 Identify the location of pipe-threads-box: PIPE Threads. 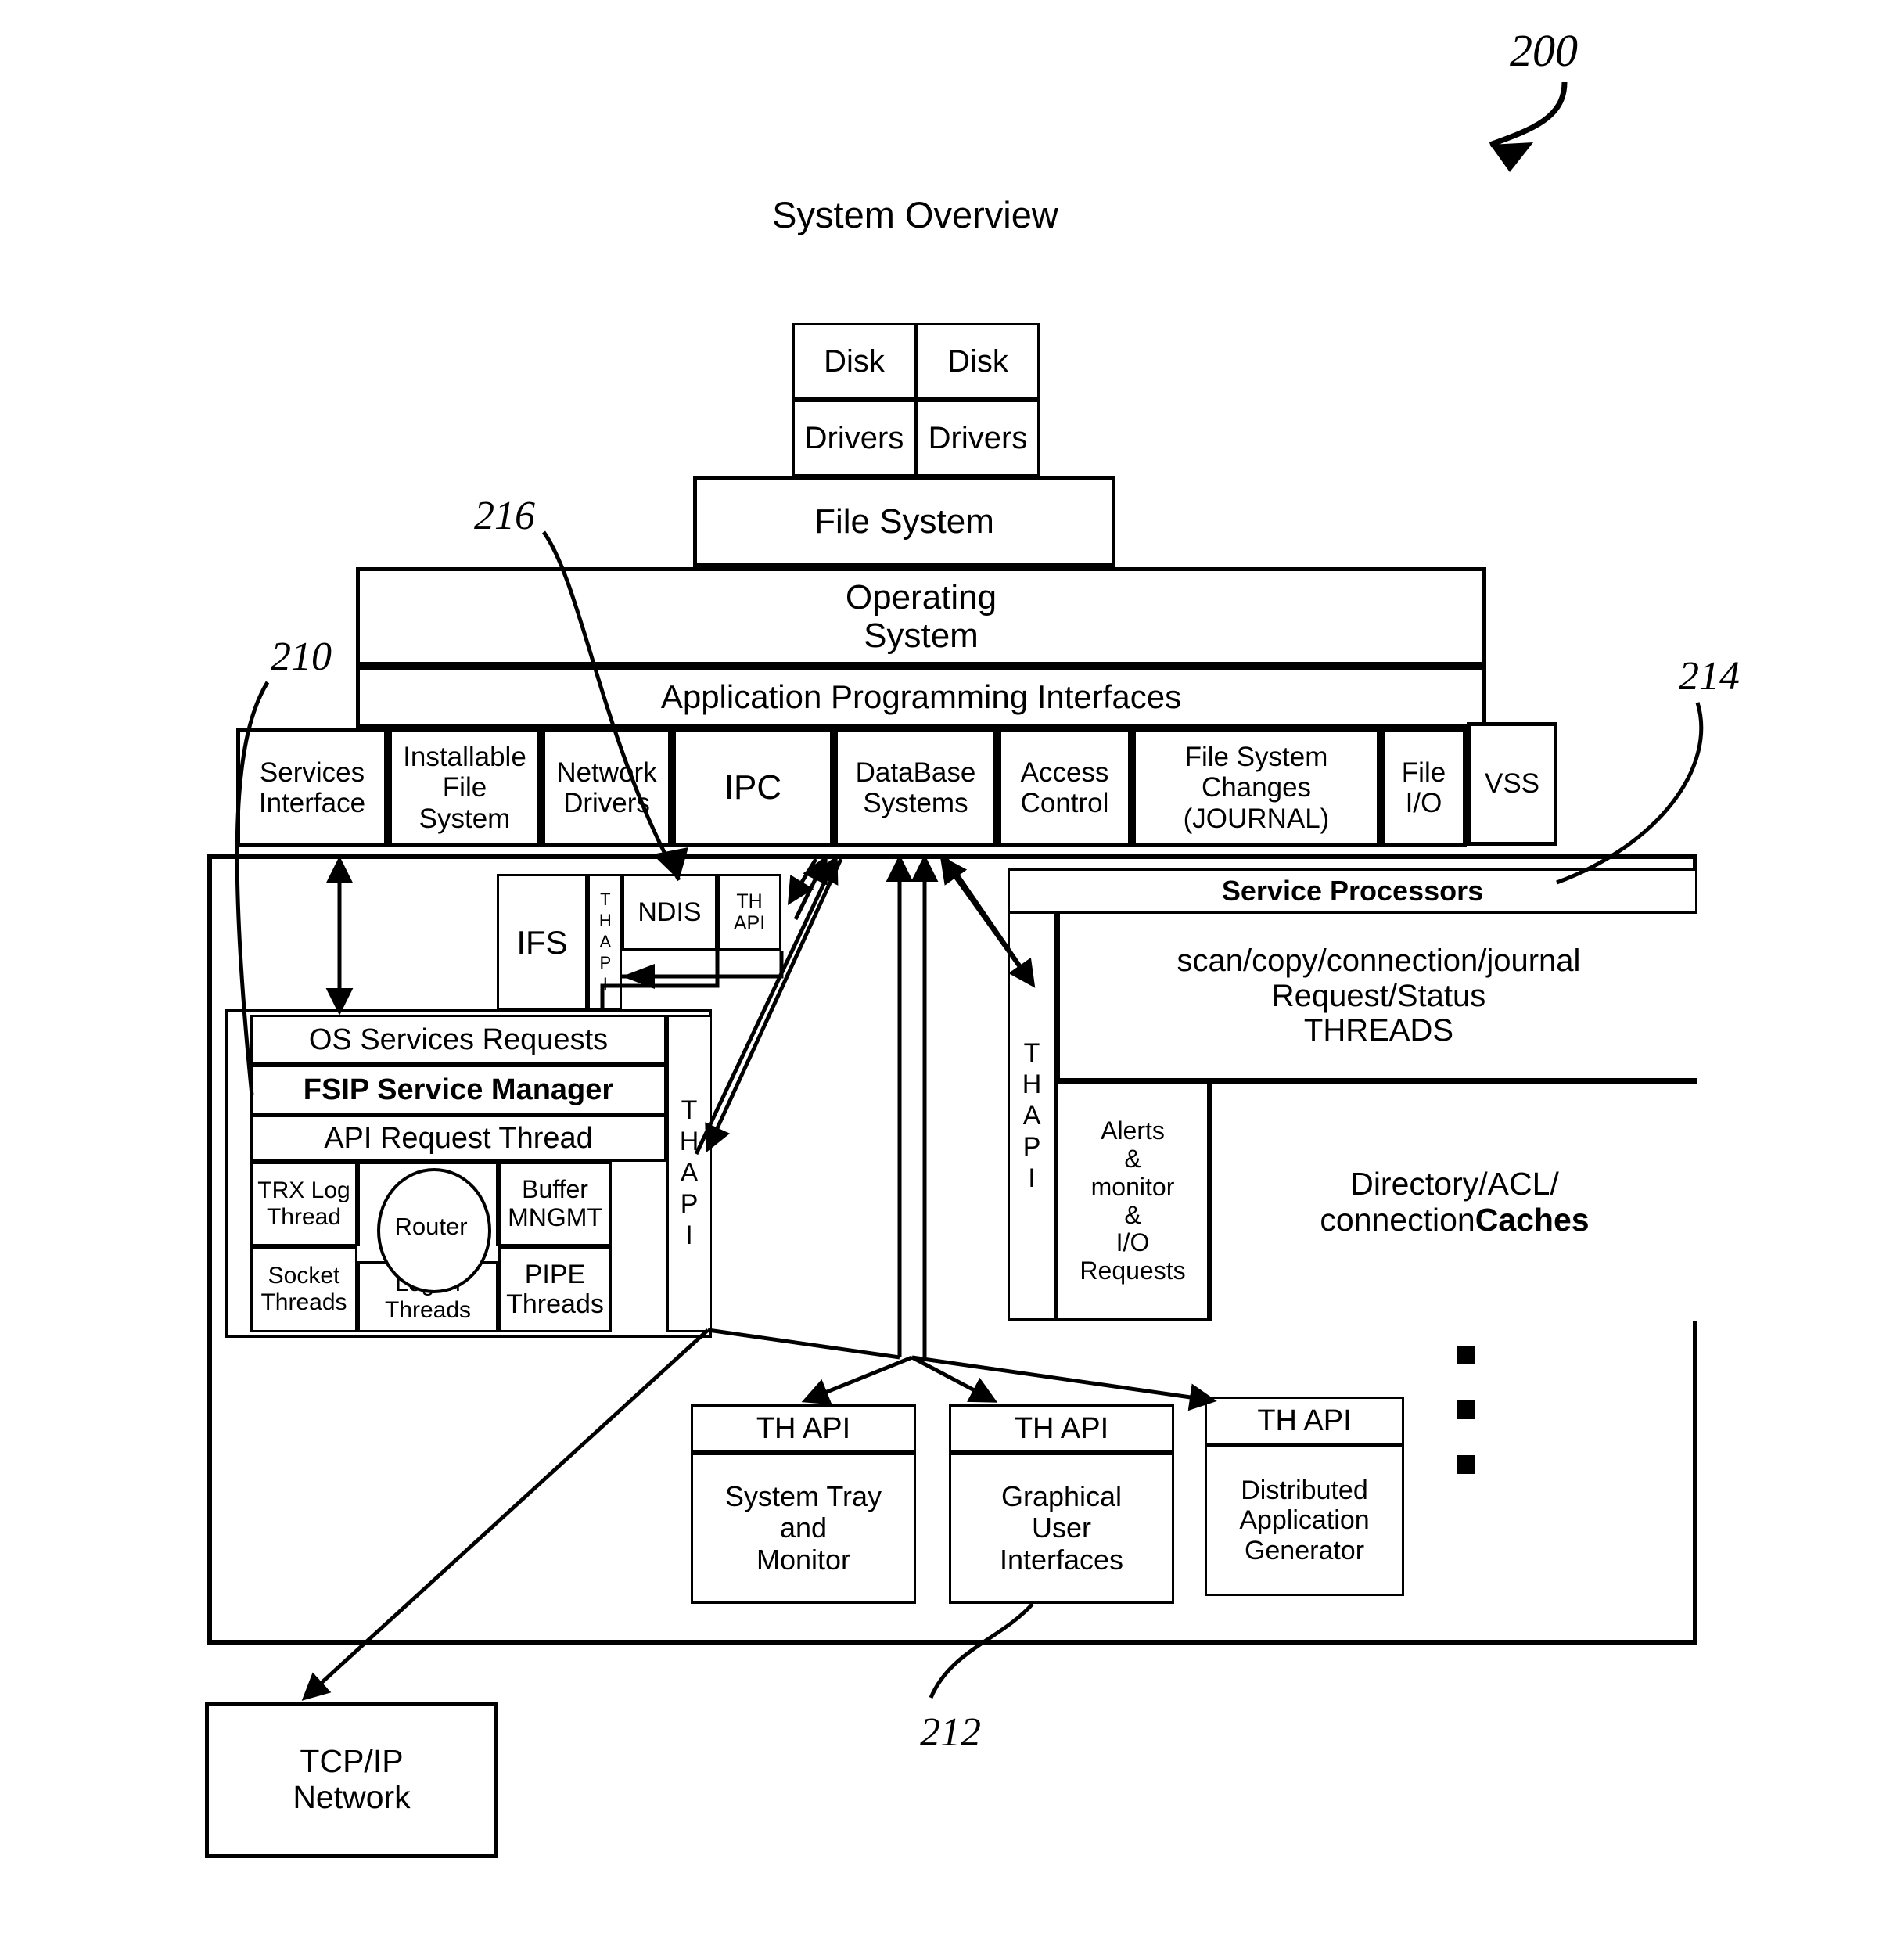
(555, 1289).